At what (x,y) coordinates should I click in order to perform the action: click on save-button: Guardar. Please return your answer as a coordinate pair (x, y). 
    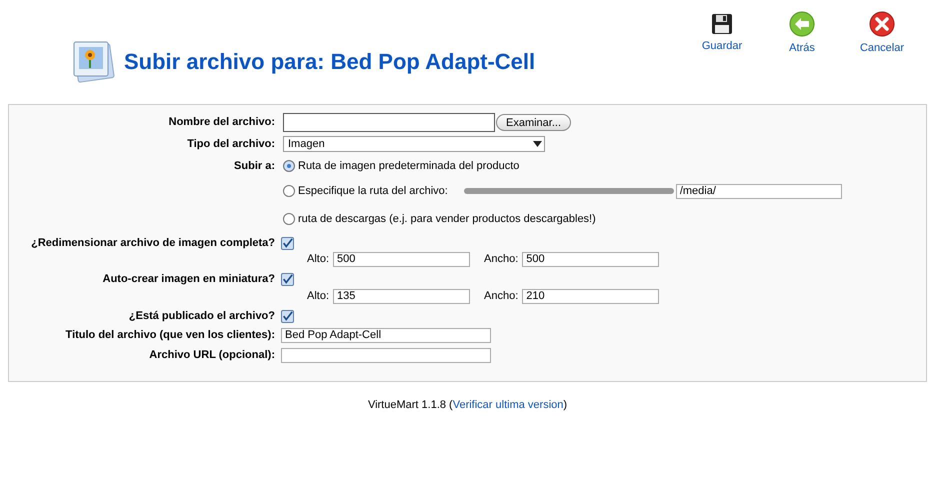
    Looking at the image, I should click on (722, 34).